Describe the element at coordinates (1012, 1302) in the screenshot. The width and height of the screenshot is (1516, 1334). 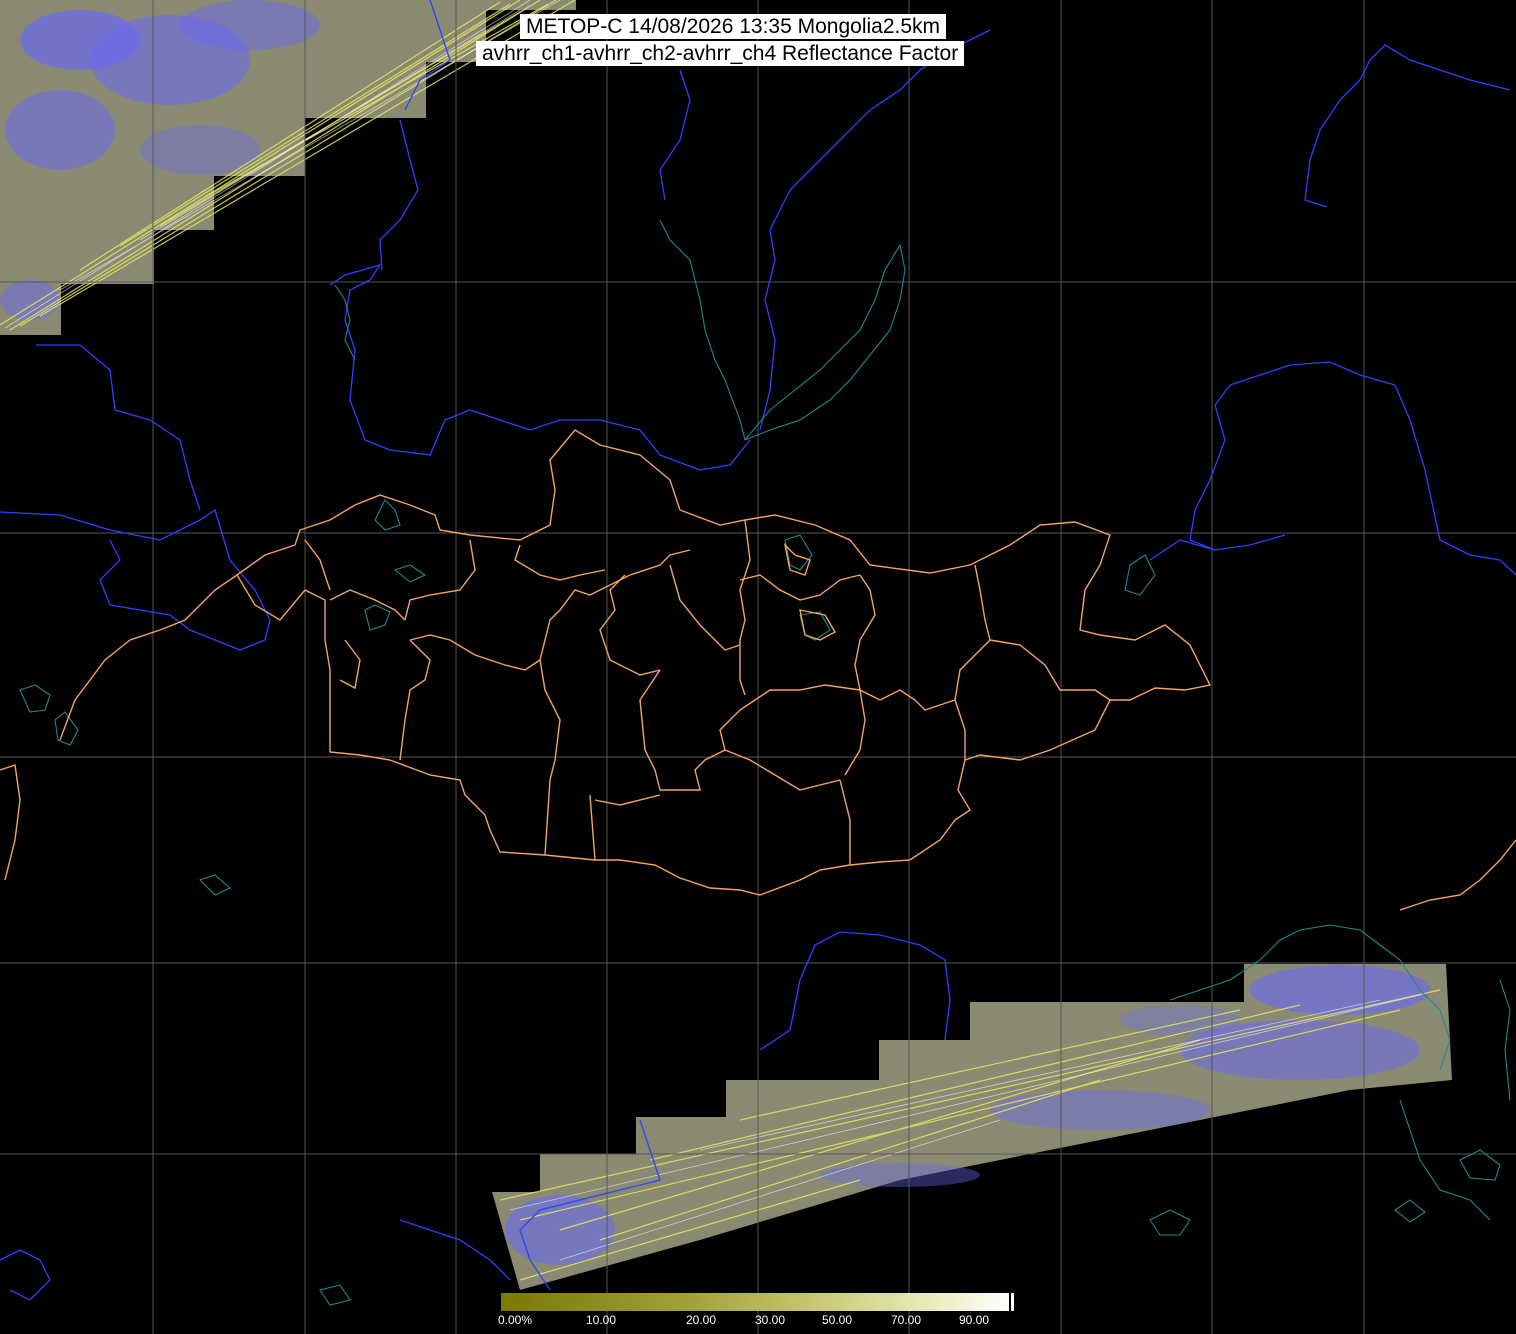
I see `colorbar-end-cap` at that location.